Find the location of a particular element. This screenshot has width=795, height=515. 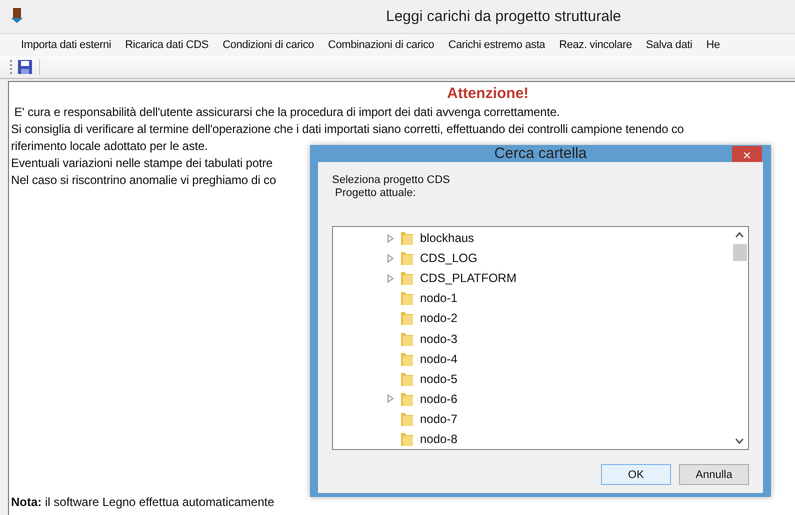

warning-text: E' cura e responsabilità dell'utente assicurarsi che la procedura di import dei dati avvenga correttamente. is located at coordinates (286, 112).